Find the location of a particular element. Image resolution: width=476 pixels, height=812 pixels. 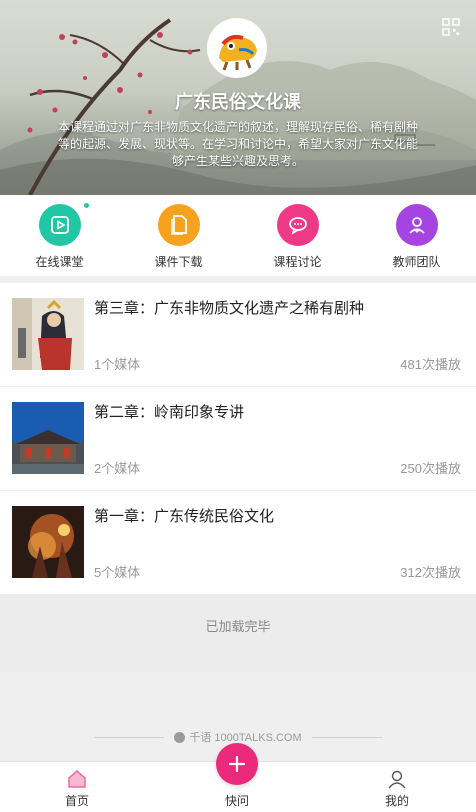

chapter-title: 第二章：岭南印象专讲 is located at coordinates (169, 412).